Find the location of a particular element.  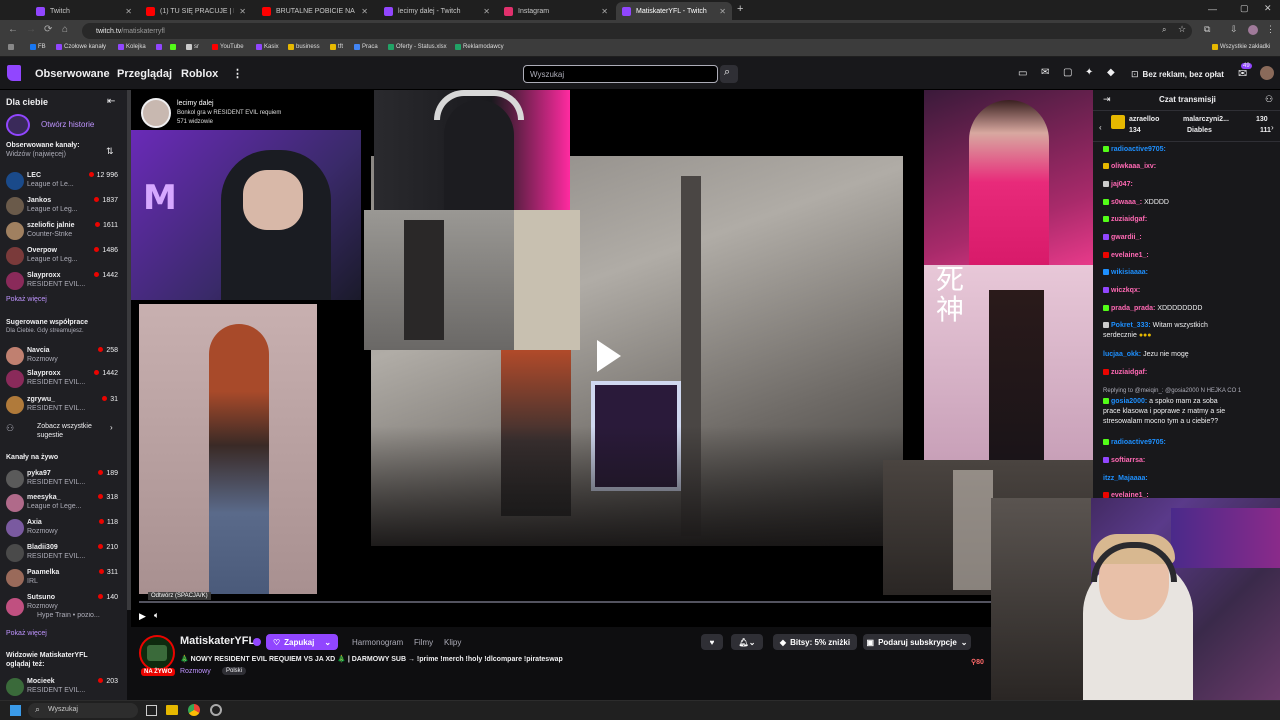

taskbar-search: ⌕ Wyszukaj is located at coordinates (83, 710).